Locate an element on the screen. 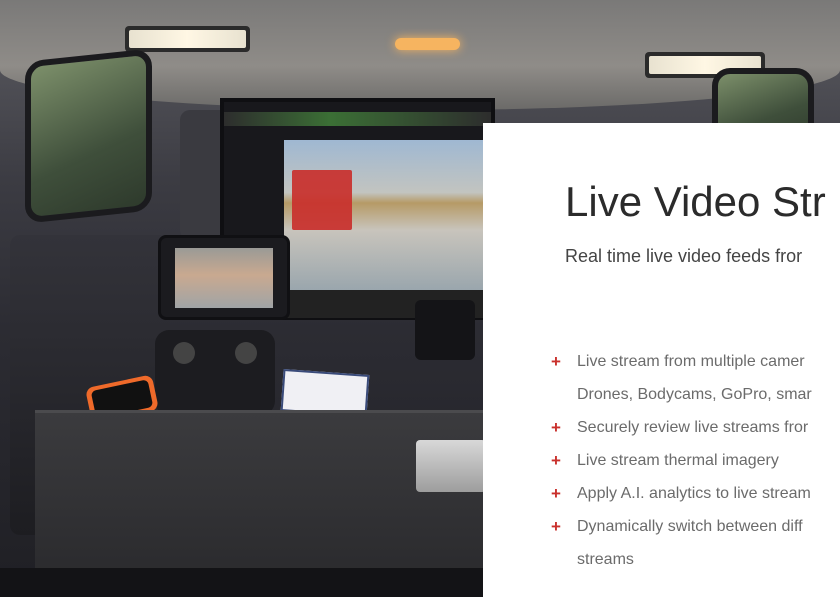  feature-list-item-continuation: Drones, Bodycams, GoPro, smar is located at coordinates (694, 394).